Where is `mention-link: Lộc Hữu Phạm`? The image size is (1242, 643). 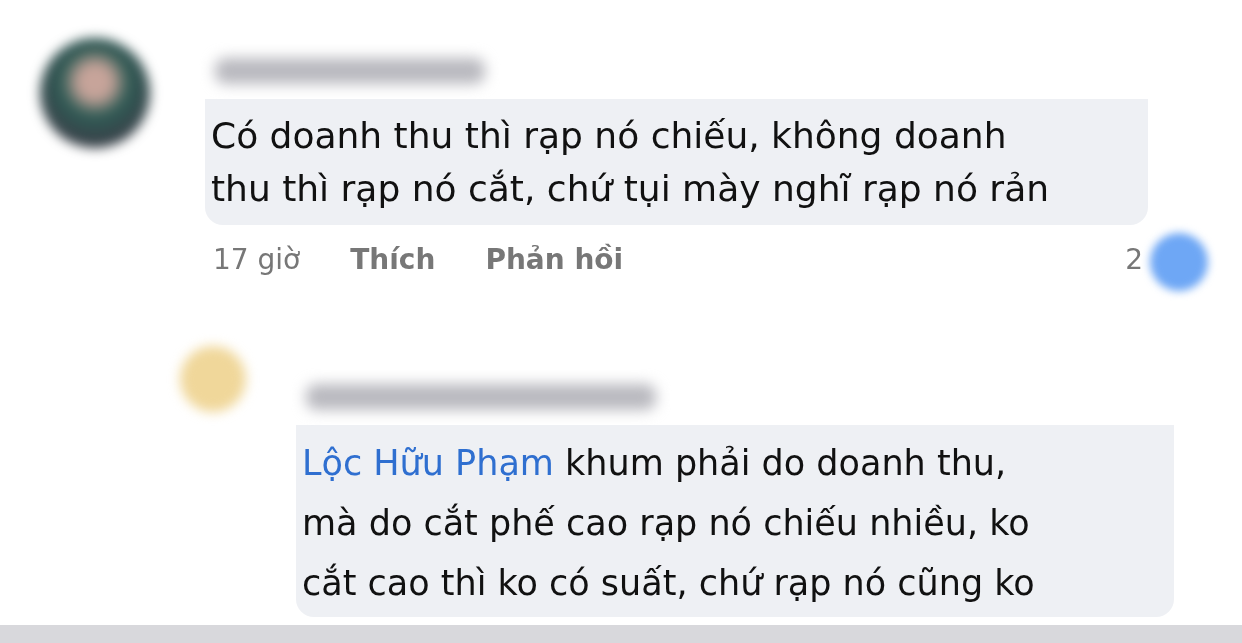 mention-link: Lộc Hữu Phạm is located at coordinates (428, 463).